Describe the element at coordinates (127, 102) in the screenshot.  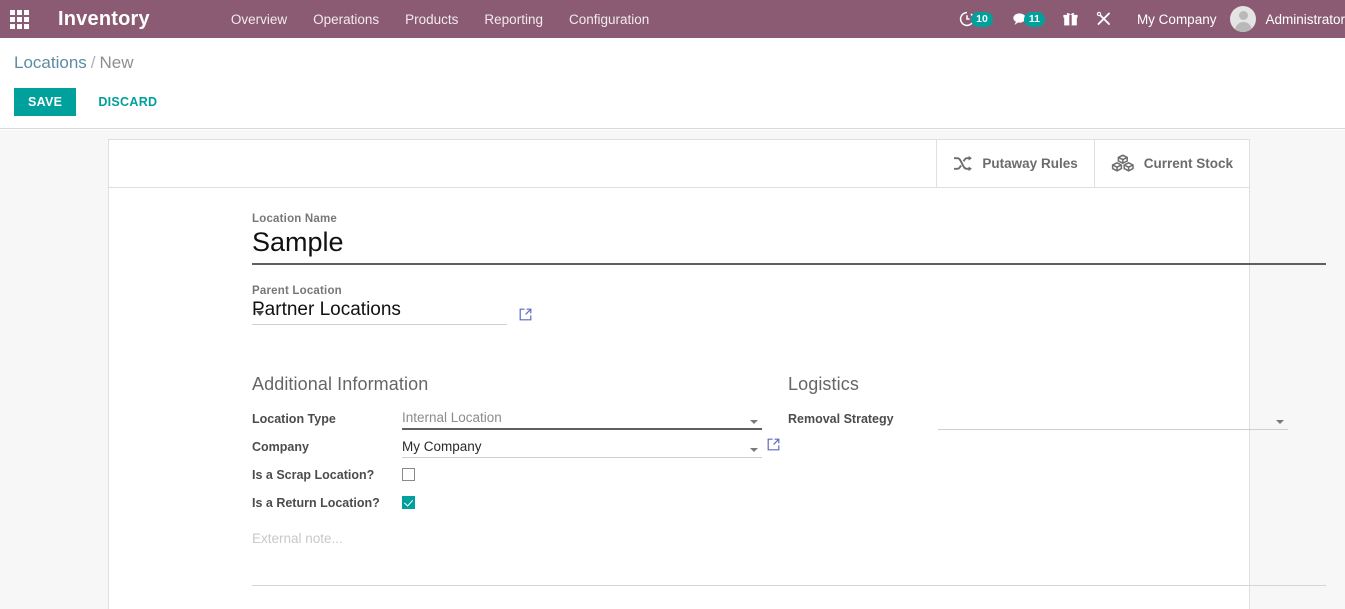
I see `discard-button: DISCARD` at that location.